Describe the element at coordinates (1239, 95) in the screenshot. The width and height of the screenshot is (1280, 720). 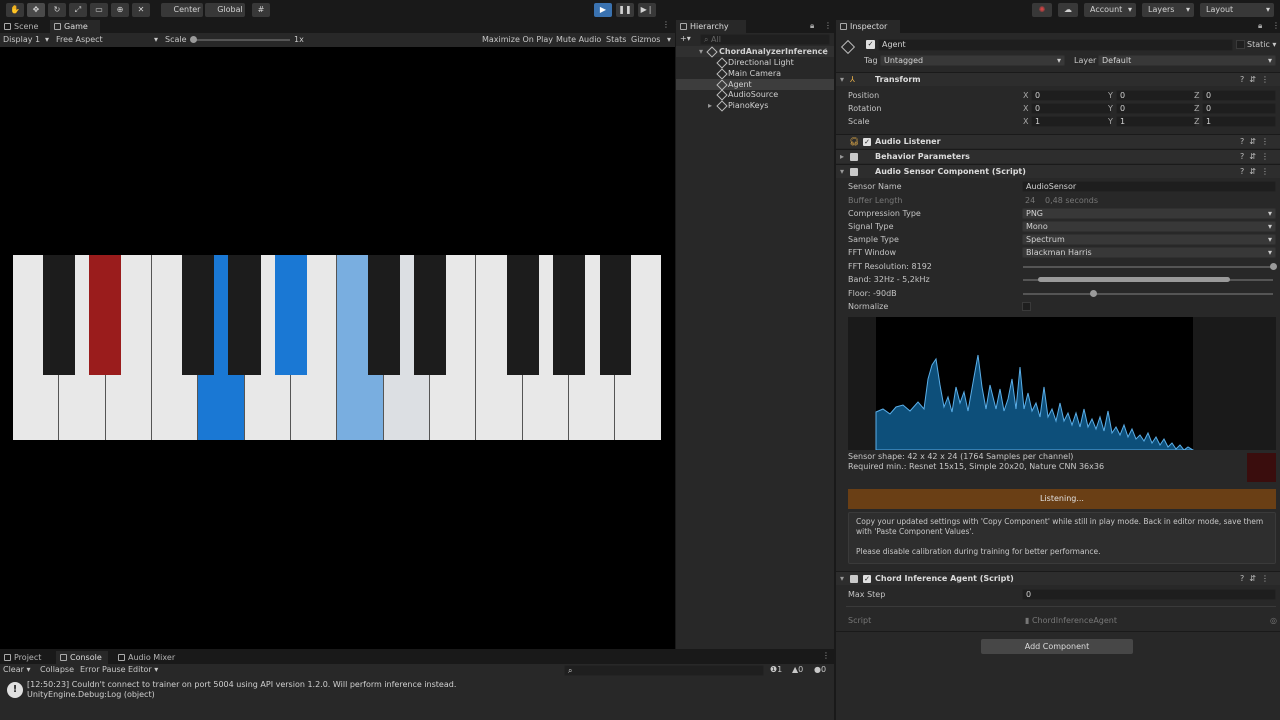
I see `position-z-field: 0` at that location.